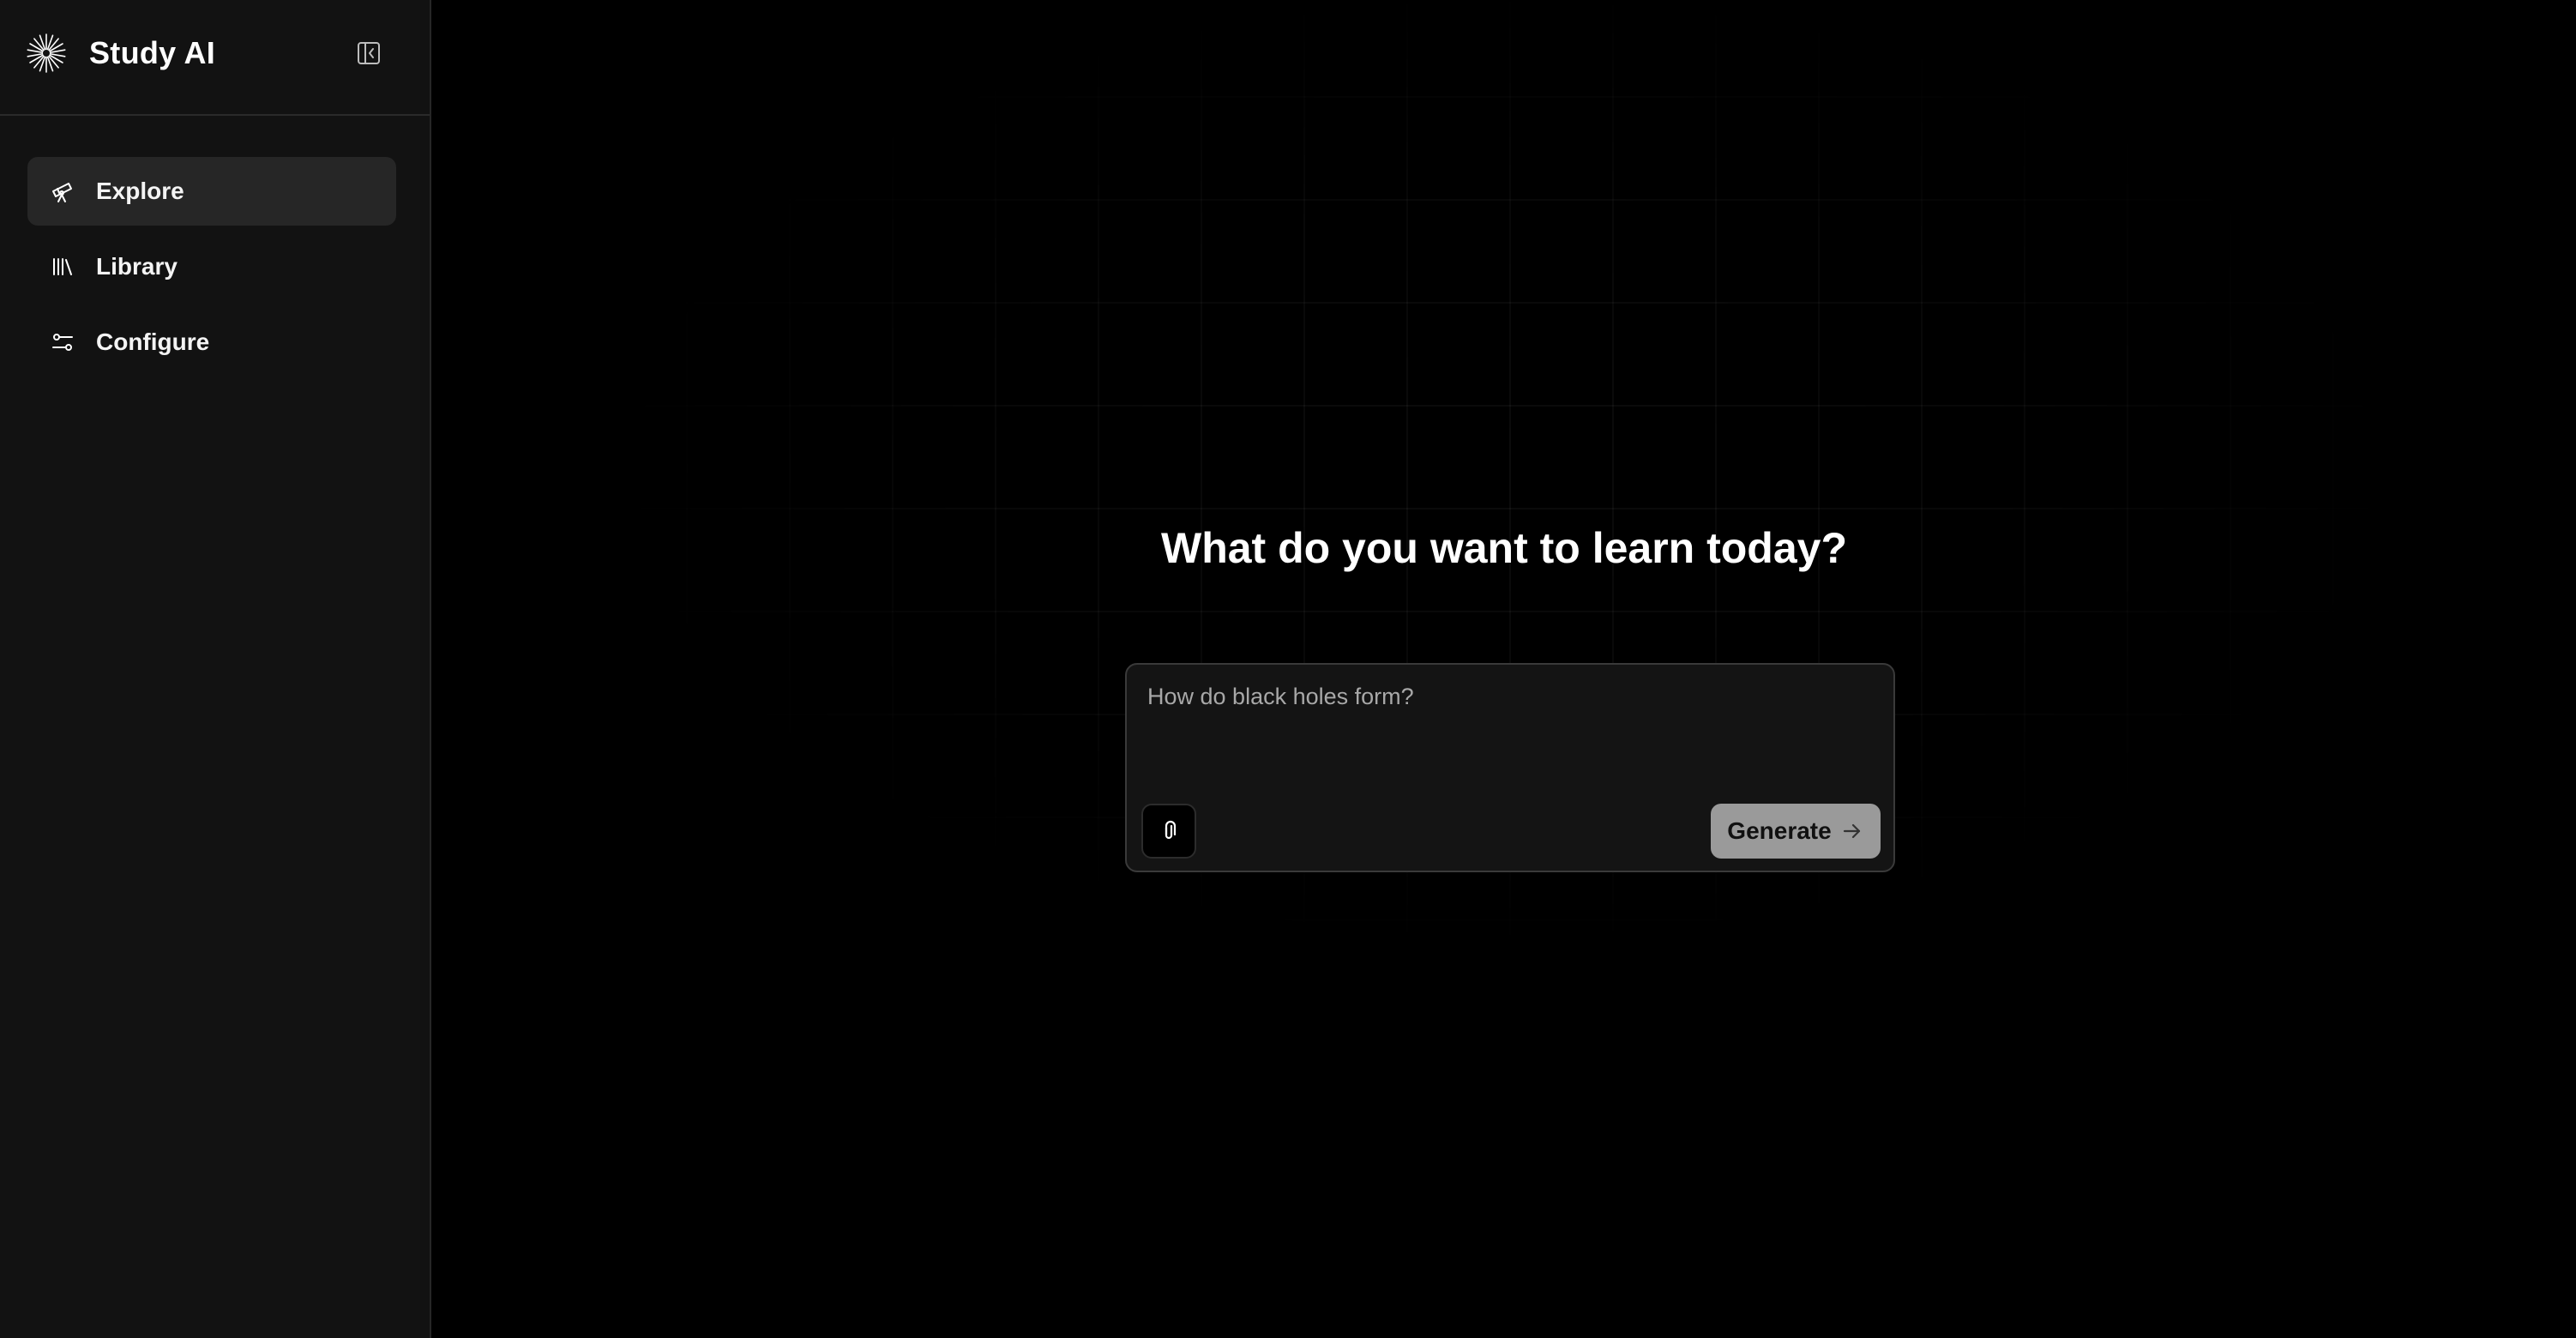  I want to click on sidebar-nav: Explore Library Configure, so click(211, 270).